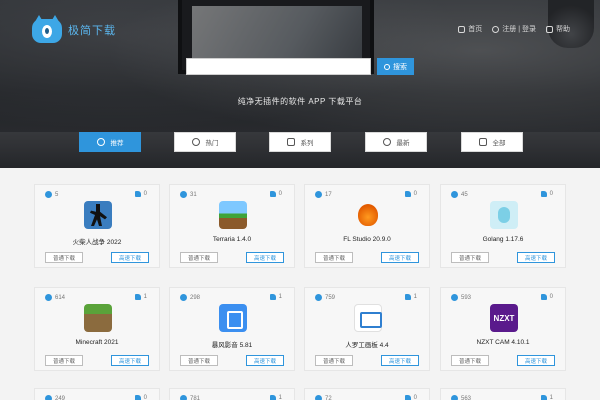  I want to click on app-name: 人罗工画板 4.4, so click(367, 344).